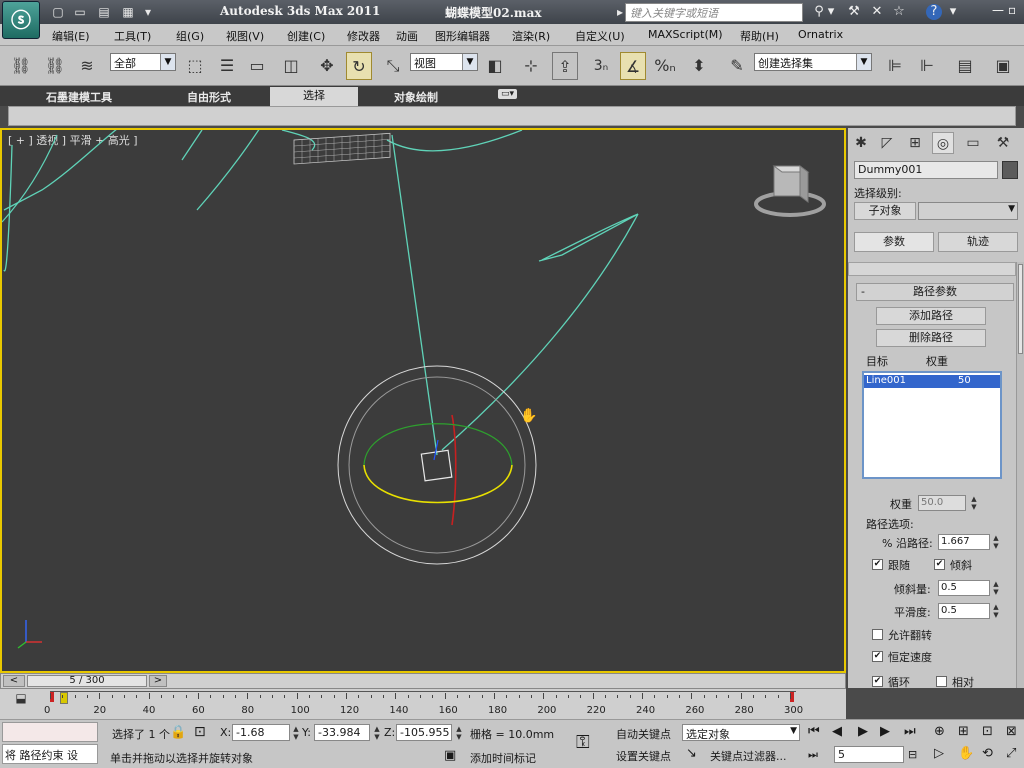  I want to click on time-slider-prev-button: <, so click(14, 681).